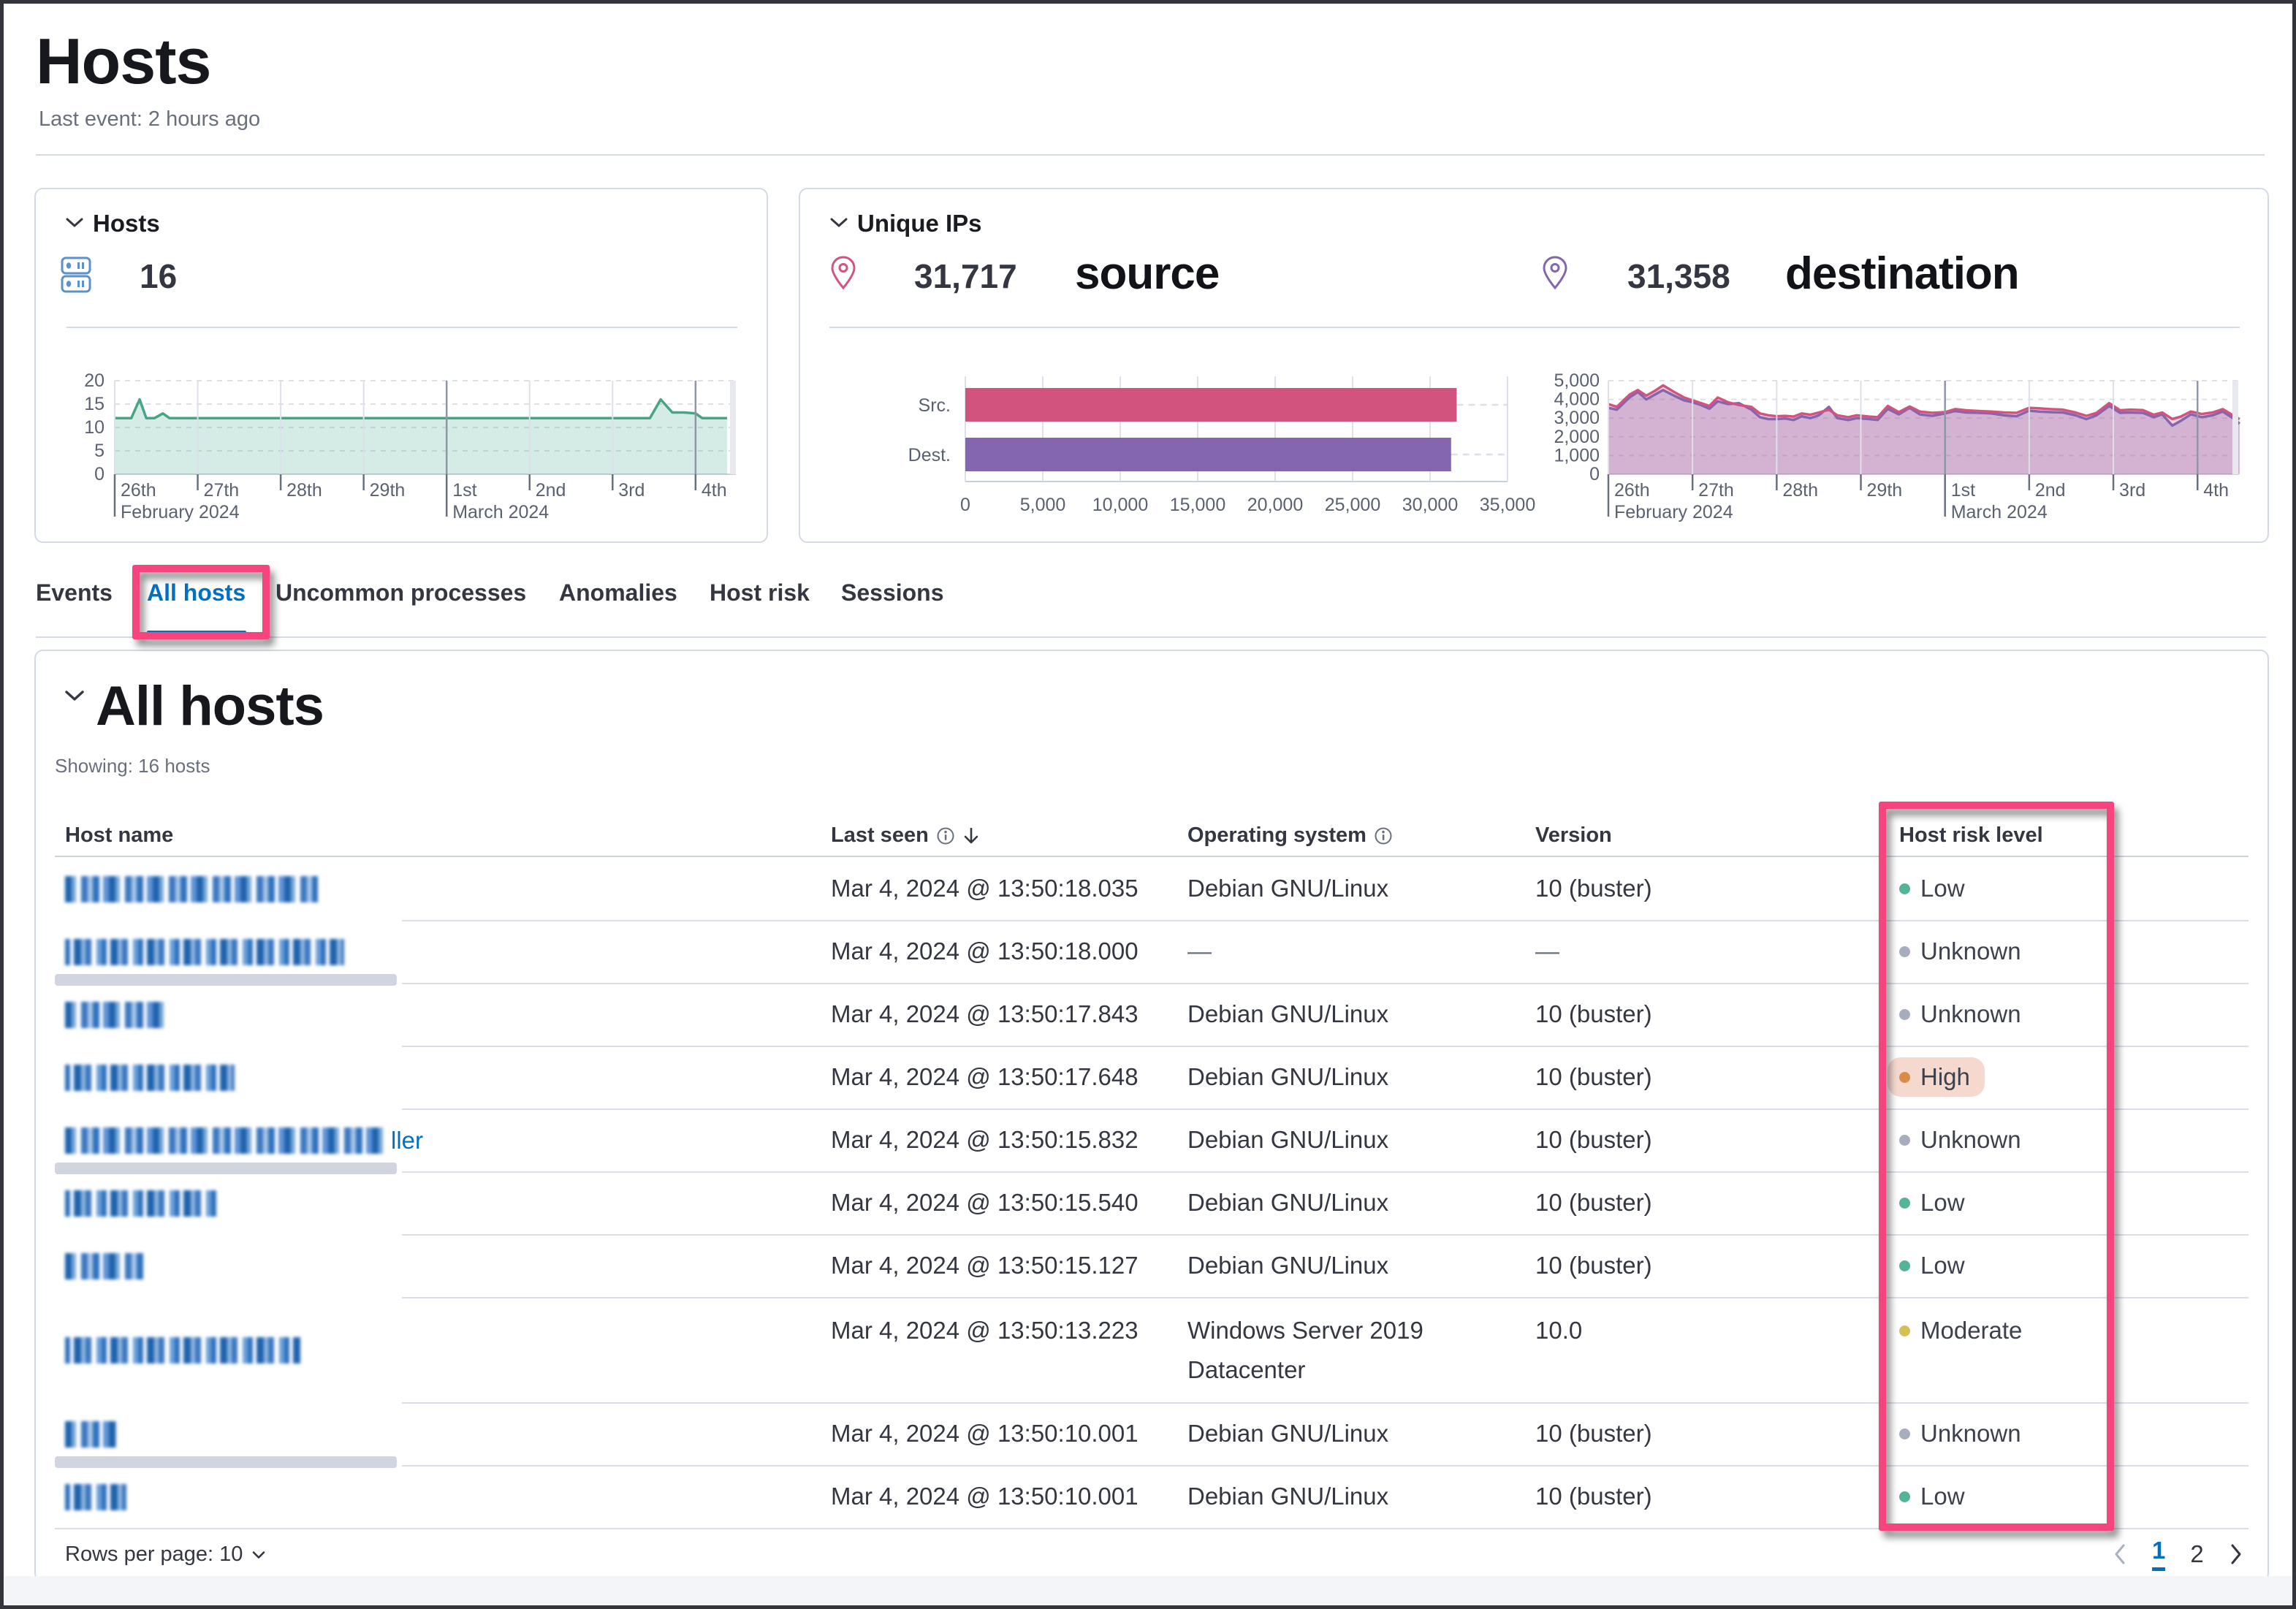 This screenshot has width=2296, height=1609. Describe the element at coordinates (1352, 505) in the screenshot. I see `svg-text: 25,000` at that location.